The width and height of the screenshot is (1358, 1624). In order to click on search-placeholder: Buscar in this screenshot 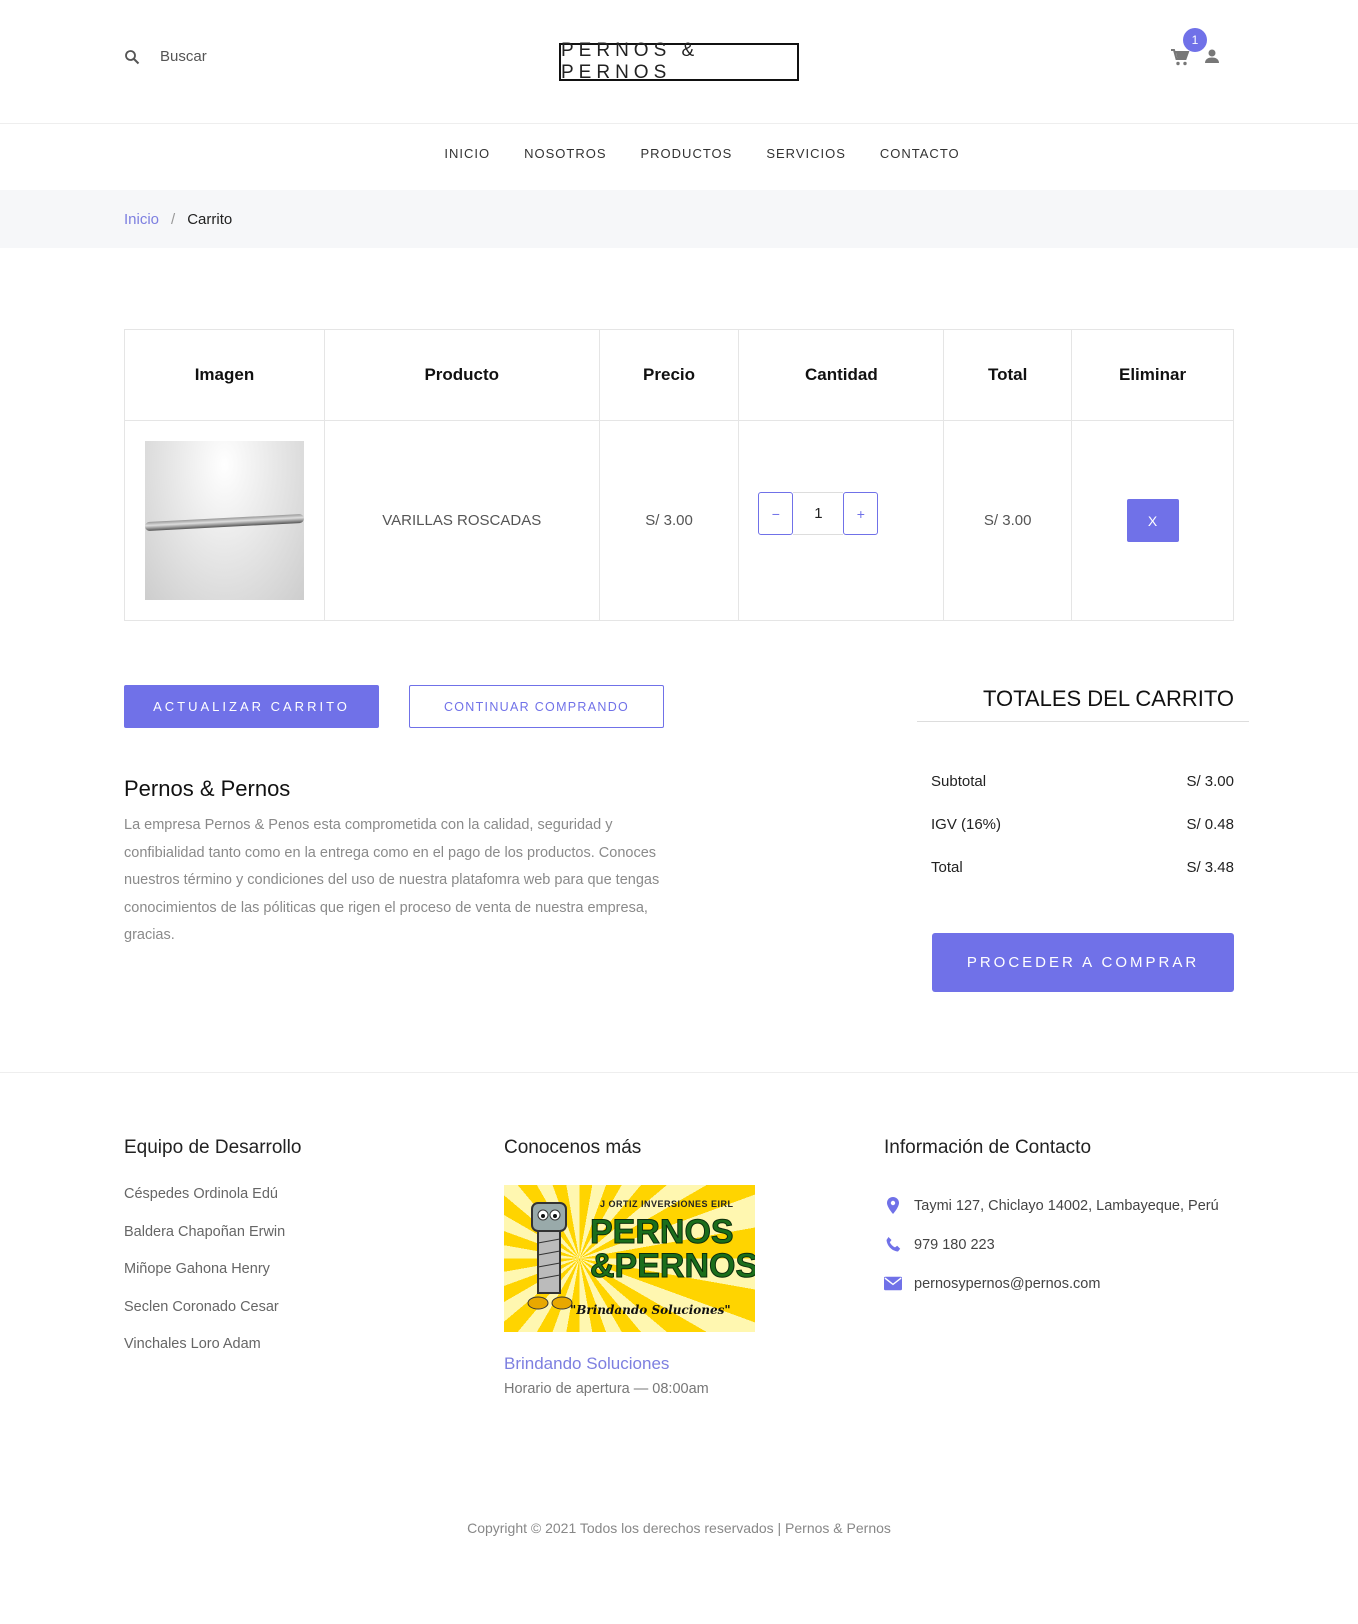, I will do `click(183, 56)`.